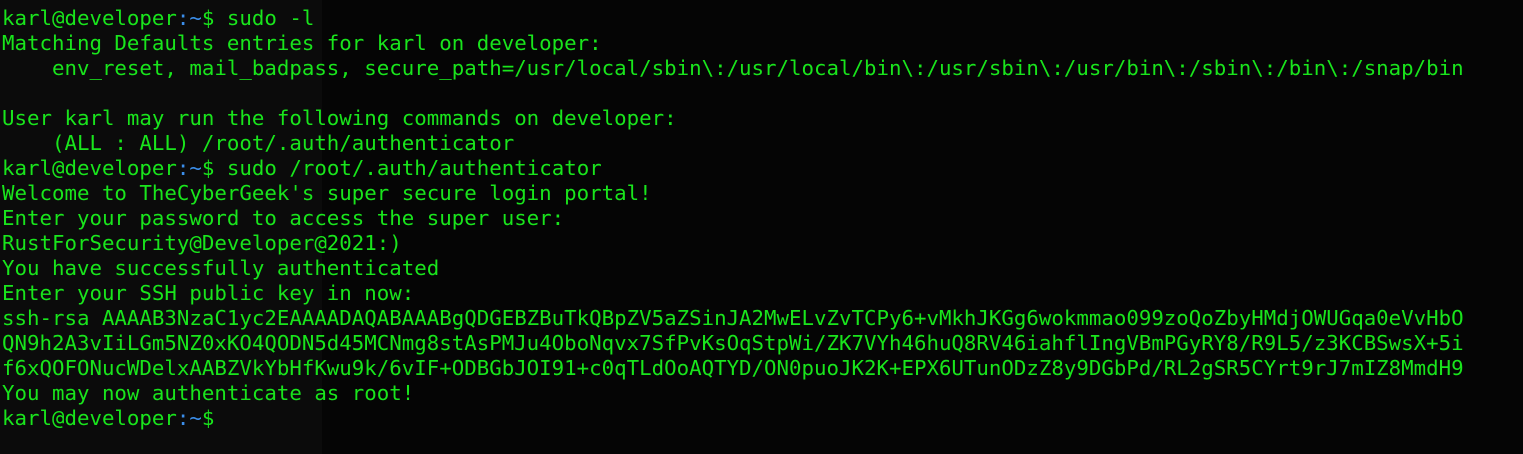  I want to click on output-line: RustForSecurity@Developer@2021:), so click(202, 243).